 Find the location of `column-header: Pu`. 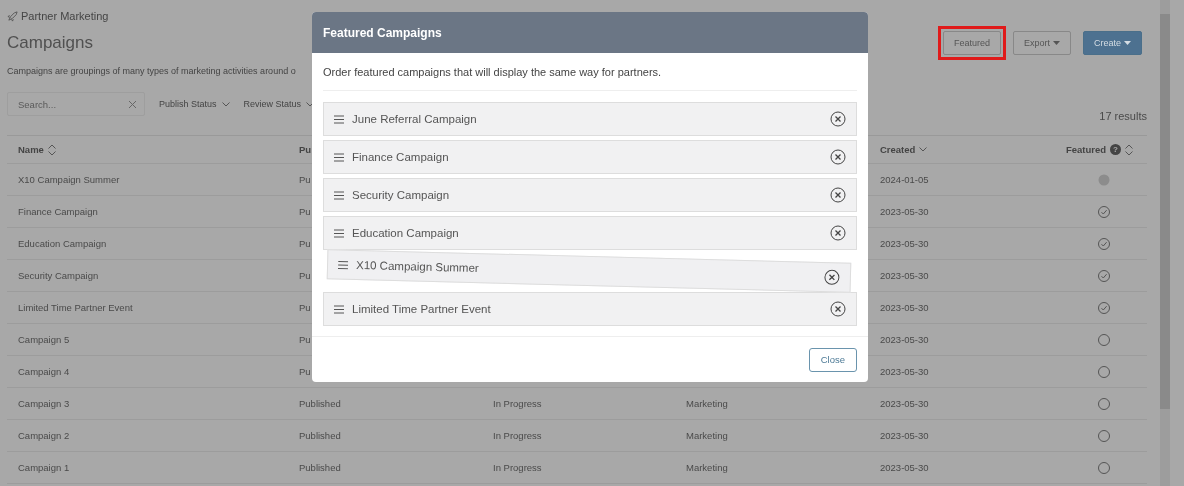

column-header: Pu is located at coordinates (305, 149).